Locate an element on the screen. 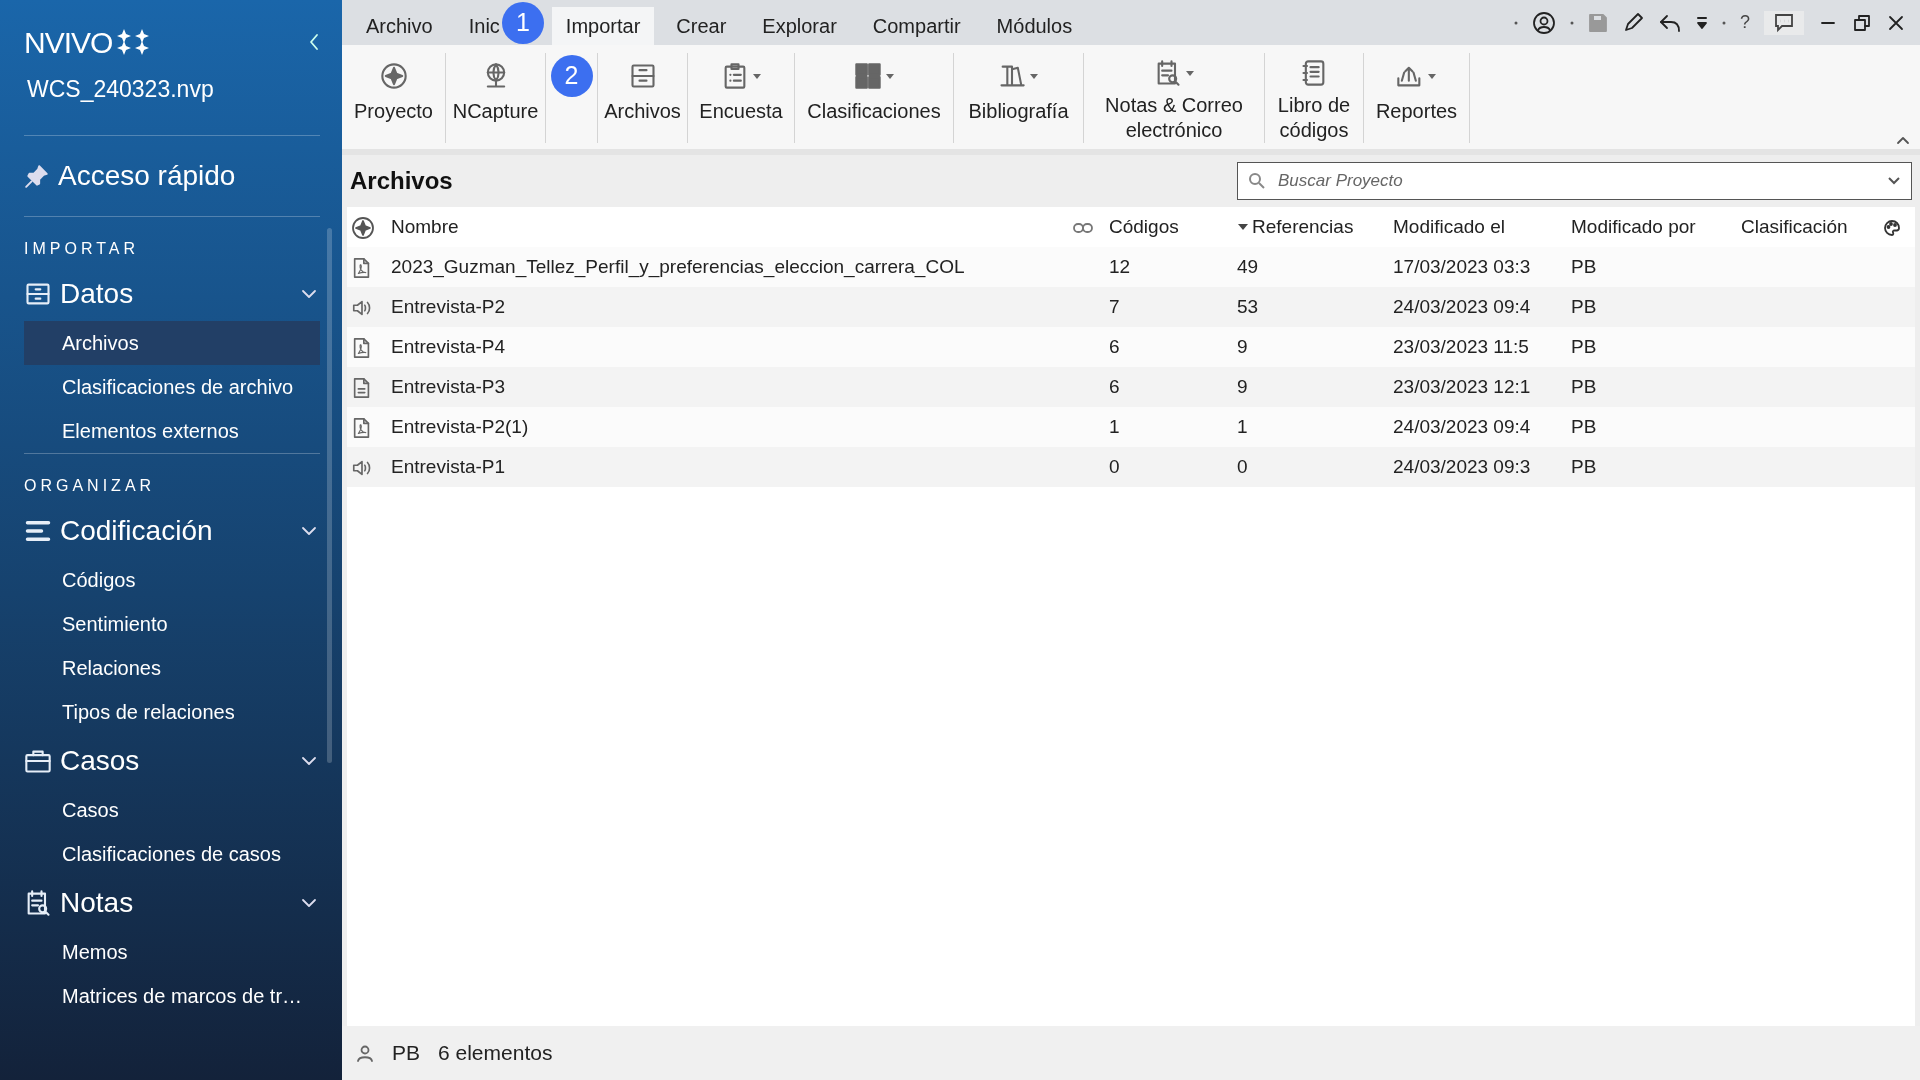 This screenshot has width=1920, height=1080. search-field: Buscar Proyecto is located at coordinates (1576, 181).